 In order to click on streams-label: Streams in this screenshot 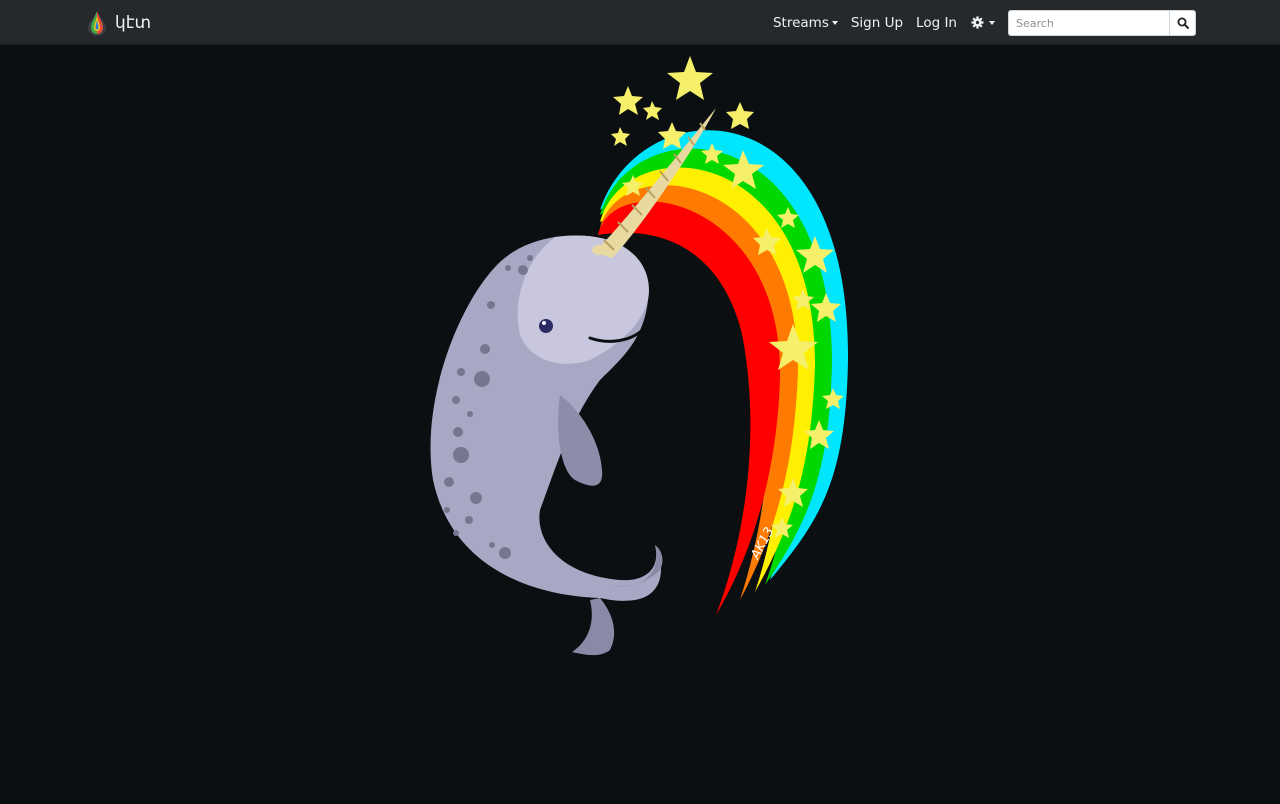, I will do `click(800, 22)`.